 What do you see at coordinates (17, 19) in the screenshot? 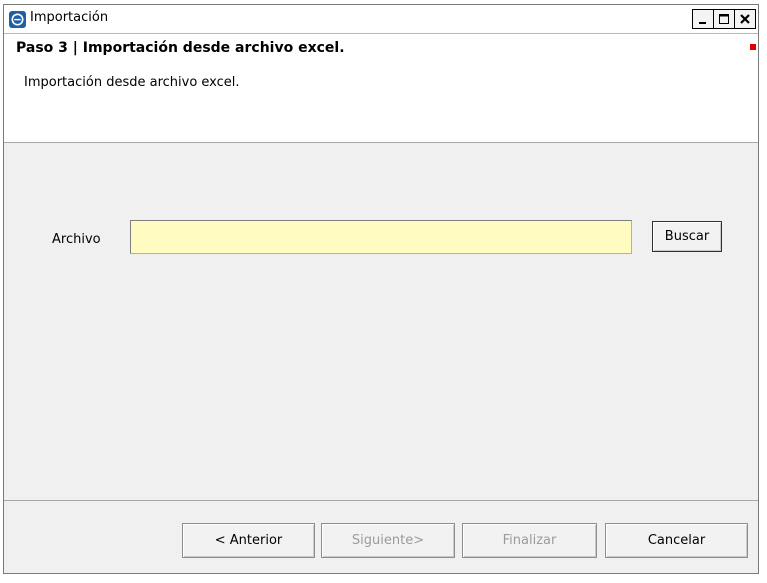
I see `app-e-icon` at bounding box center [17, 19].